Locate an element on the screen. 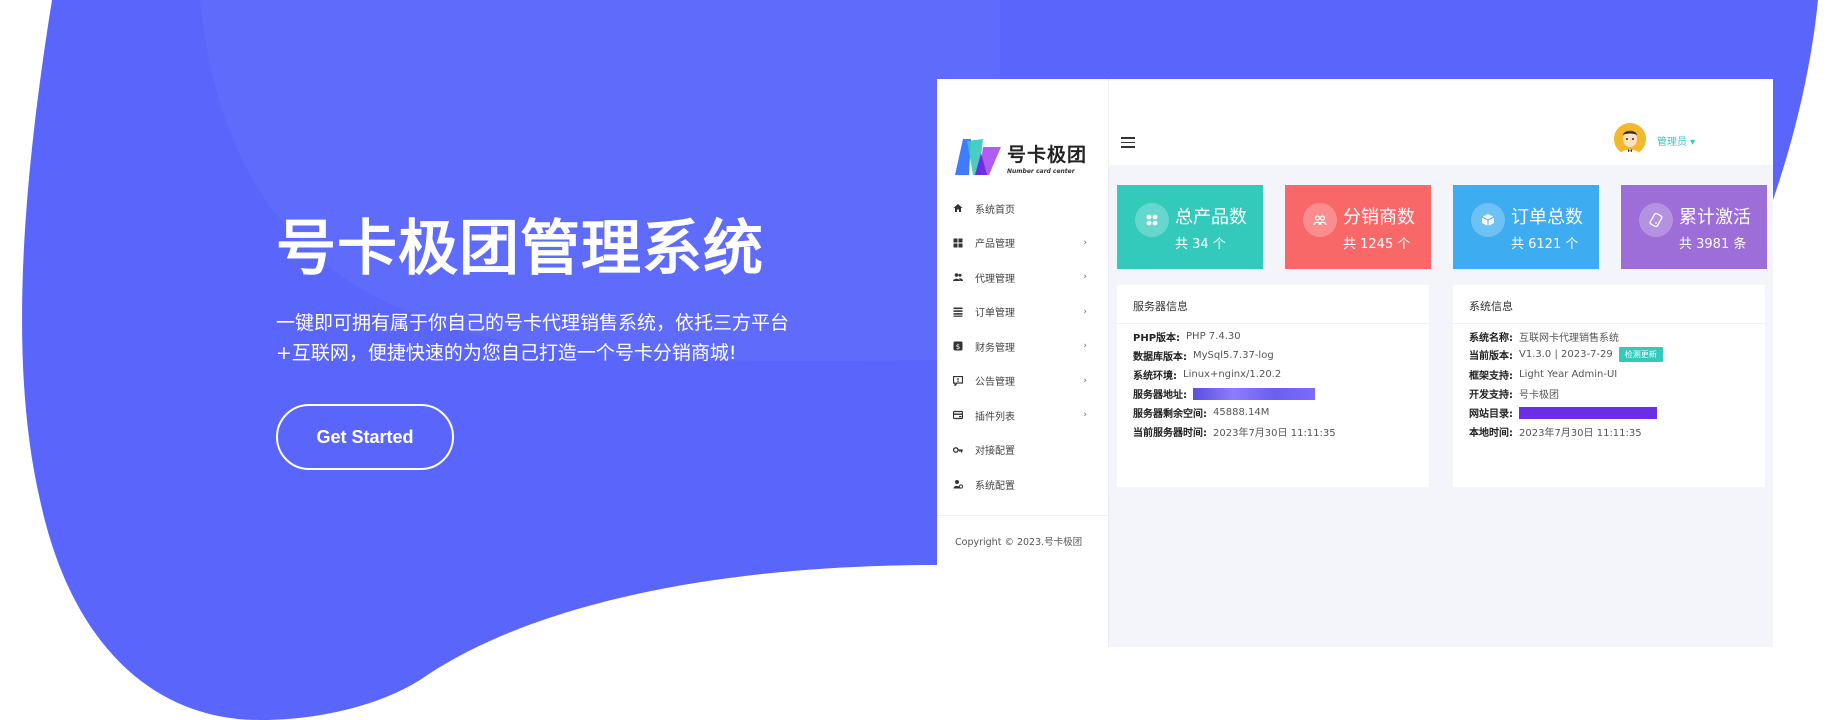  stat-count: 共 1245 个 is located at coordinates (1377, 244).